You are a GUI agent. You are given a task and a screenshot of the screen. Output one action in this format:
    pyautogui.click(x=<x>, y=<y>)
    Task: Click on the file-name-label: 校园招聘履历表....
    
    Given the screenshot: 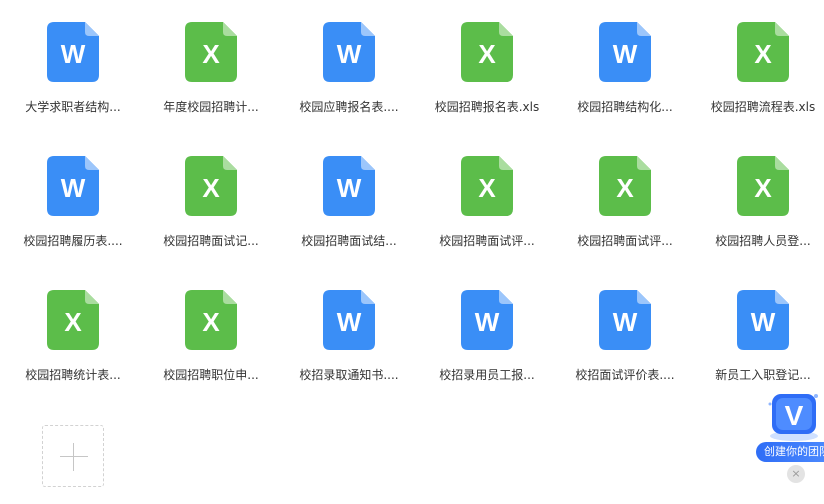 What is the action you would take?
    pyautogui.click(x=73, y=241)
    